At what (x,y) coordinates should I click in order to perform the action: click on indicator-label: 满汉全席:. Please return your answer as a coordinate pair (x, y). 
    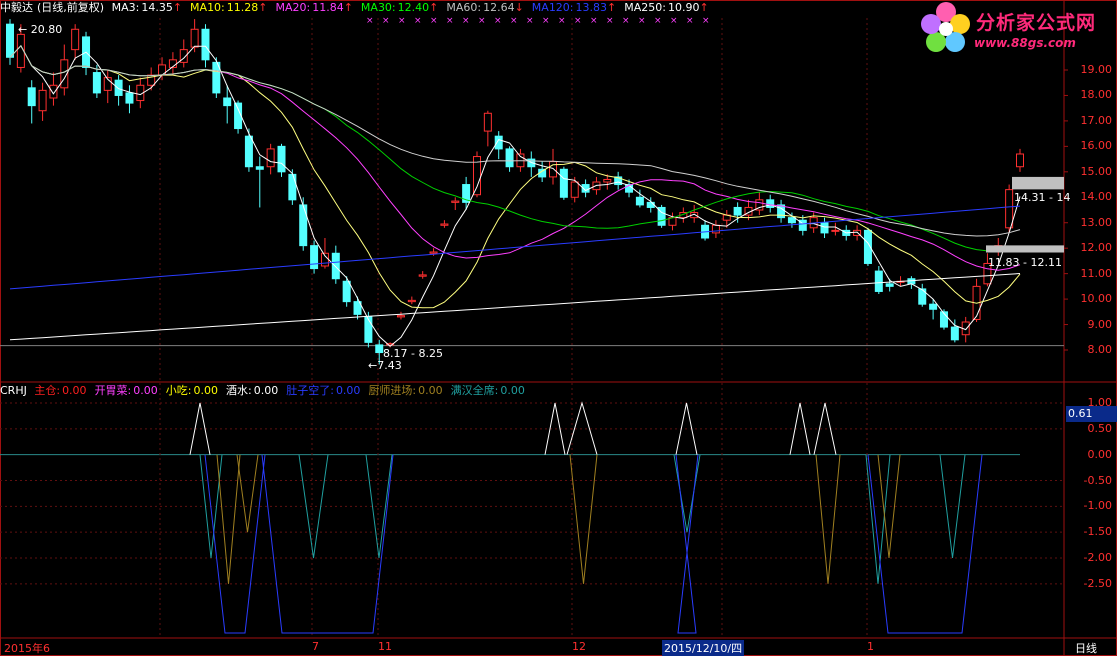
    Looking at the image, I should click on (474, 390).